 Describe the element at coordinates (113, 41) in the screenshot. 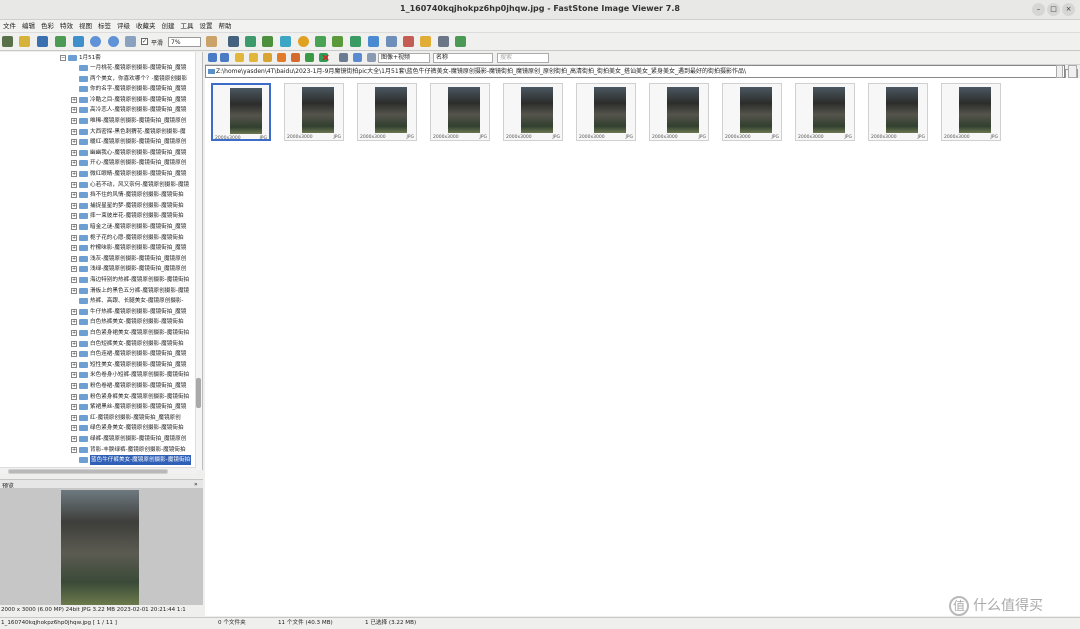

I see `zoom-out-icon` at that location.